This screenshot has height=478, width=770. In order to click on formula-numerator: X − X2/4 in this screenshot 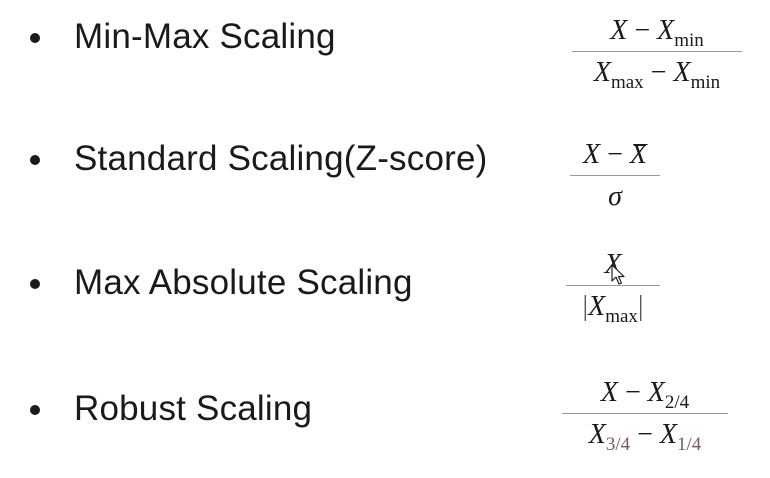, I will do `click(645, 395)`.